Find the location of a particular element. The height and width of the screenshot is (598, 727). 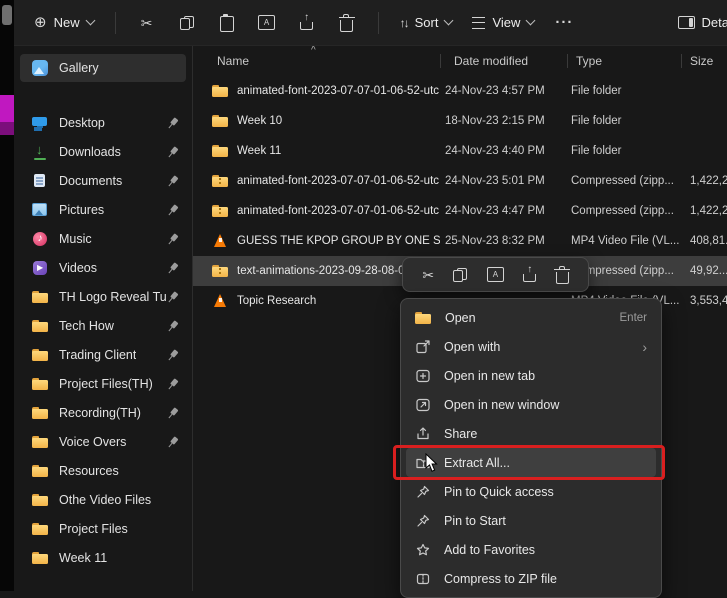

sidebar-item-voice-overs: Voice Overs is located at coordinates (103, 442).